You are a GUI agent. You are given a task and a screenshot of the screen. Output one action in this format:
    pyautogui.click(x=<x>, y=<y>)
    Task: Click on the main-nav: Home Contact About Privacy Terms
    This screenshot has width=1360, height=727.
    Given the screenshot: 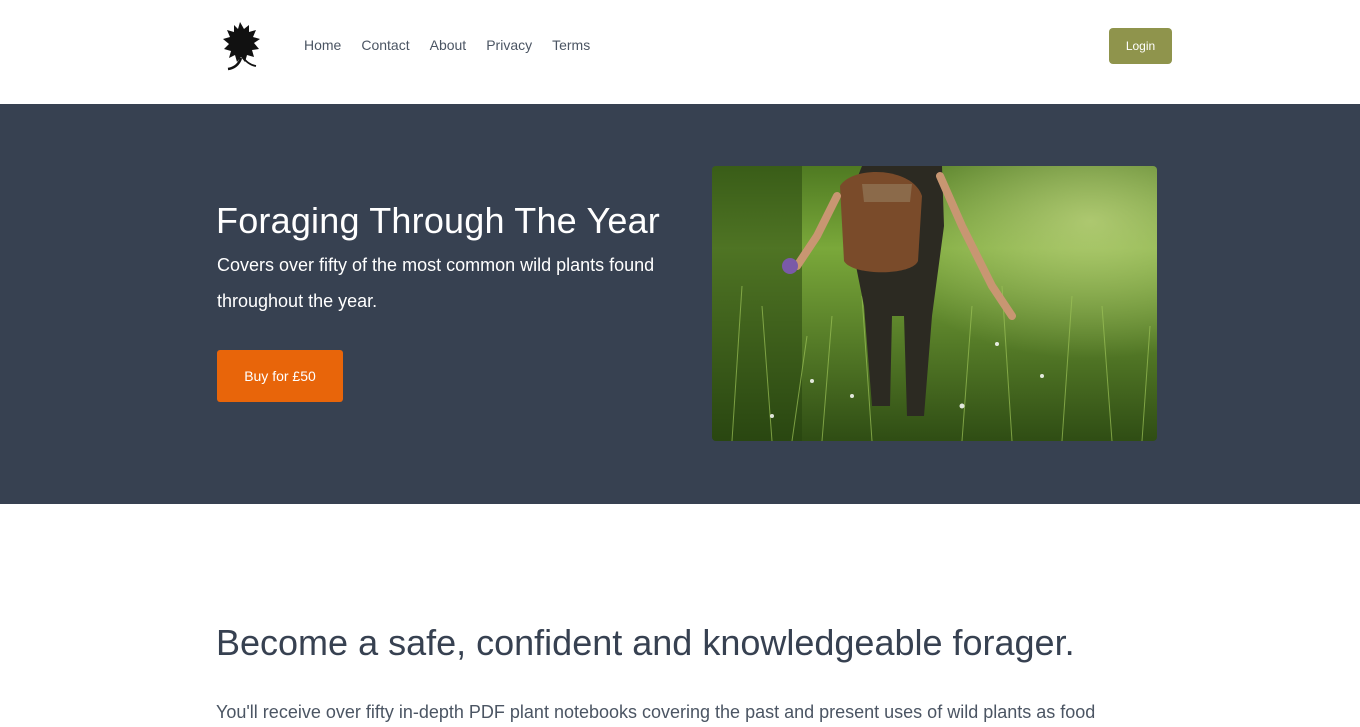 What is the action you would take?
    pyautogui.click(x=447, y=45)
    